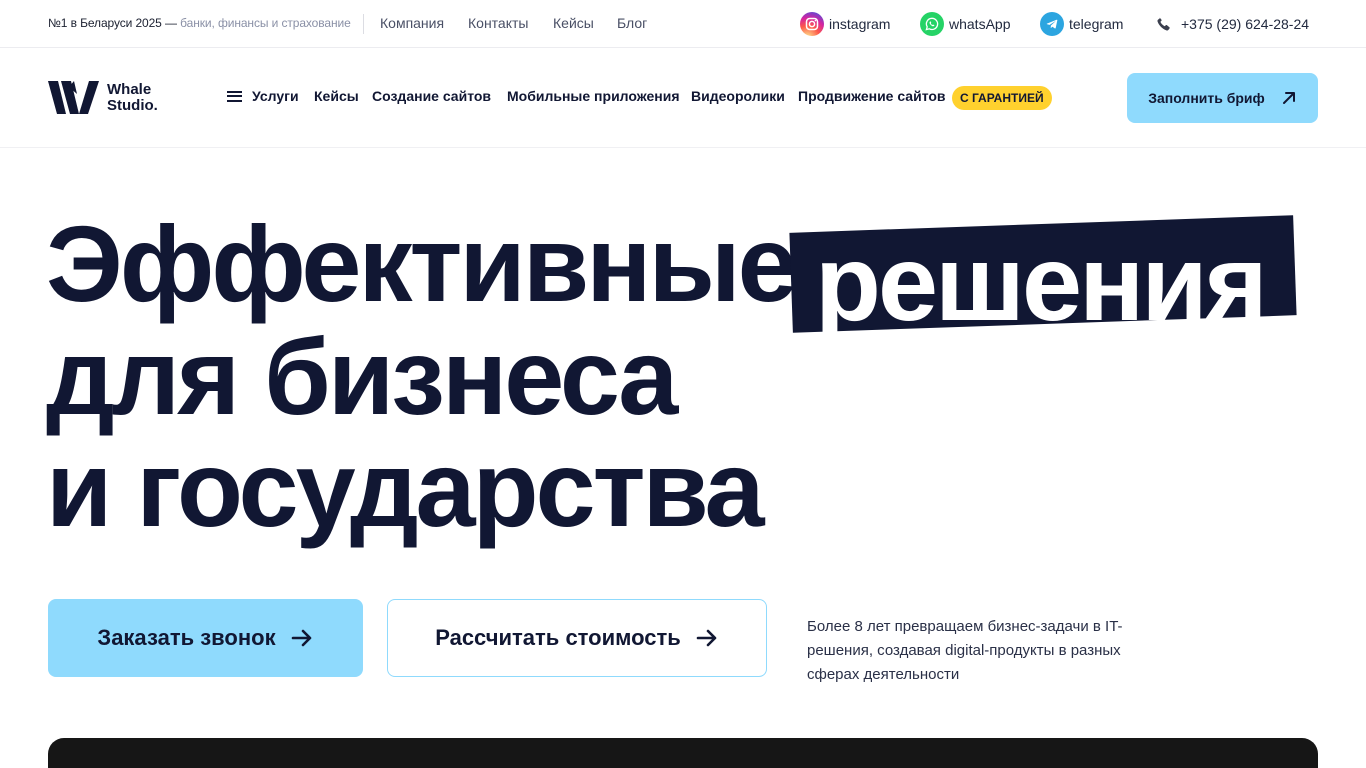 Image resolution: width=1366 pixels, height=768 pixels. I want to click on nav-videos: Видеоролики, so click(738, 96).